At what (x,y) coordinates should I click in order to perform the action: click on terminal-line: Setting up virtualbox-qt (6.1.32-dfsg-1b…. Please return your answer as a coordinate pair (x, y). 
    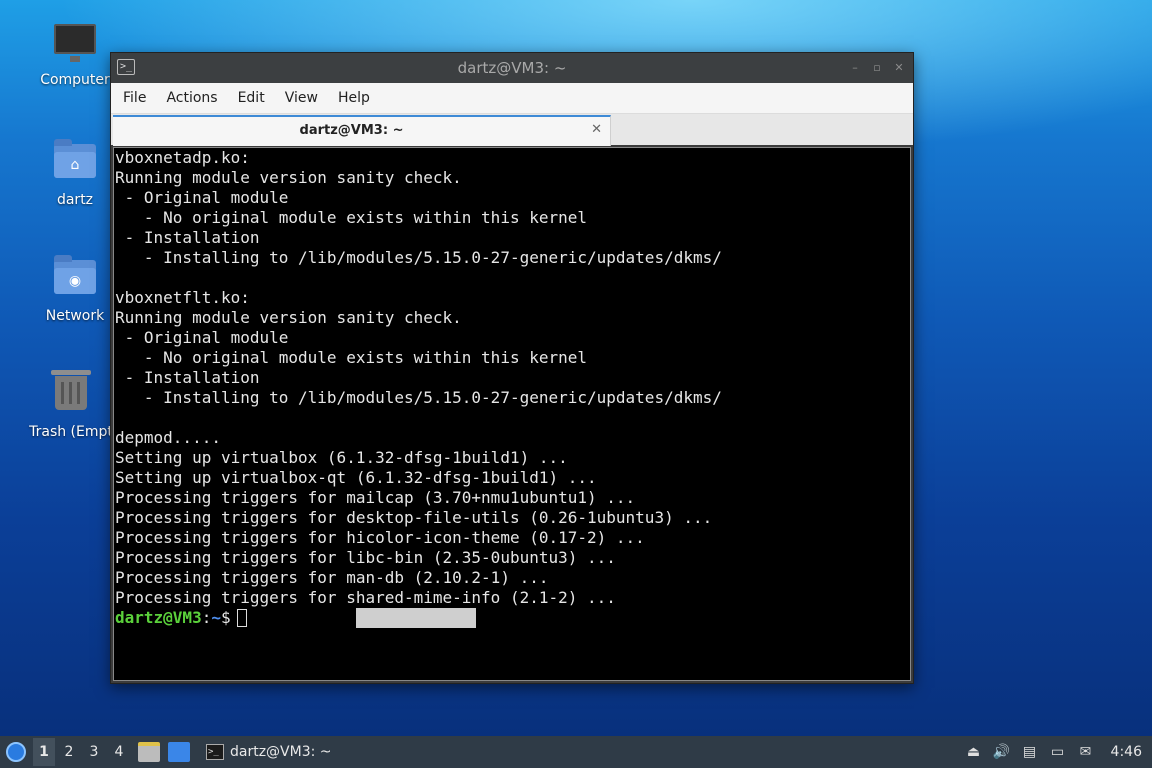
    Looking at the image, I should click on (356, 477).